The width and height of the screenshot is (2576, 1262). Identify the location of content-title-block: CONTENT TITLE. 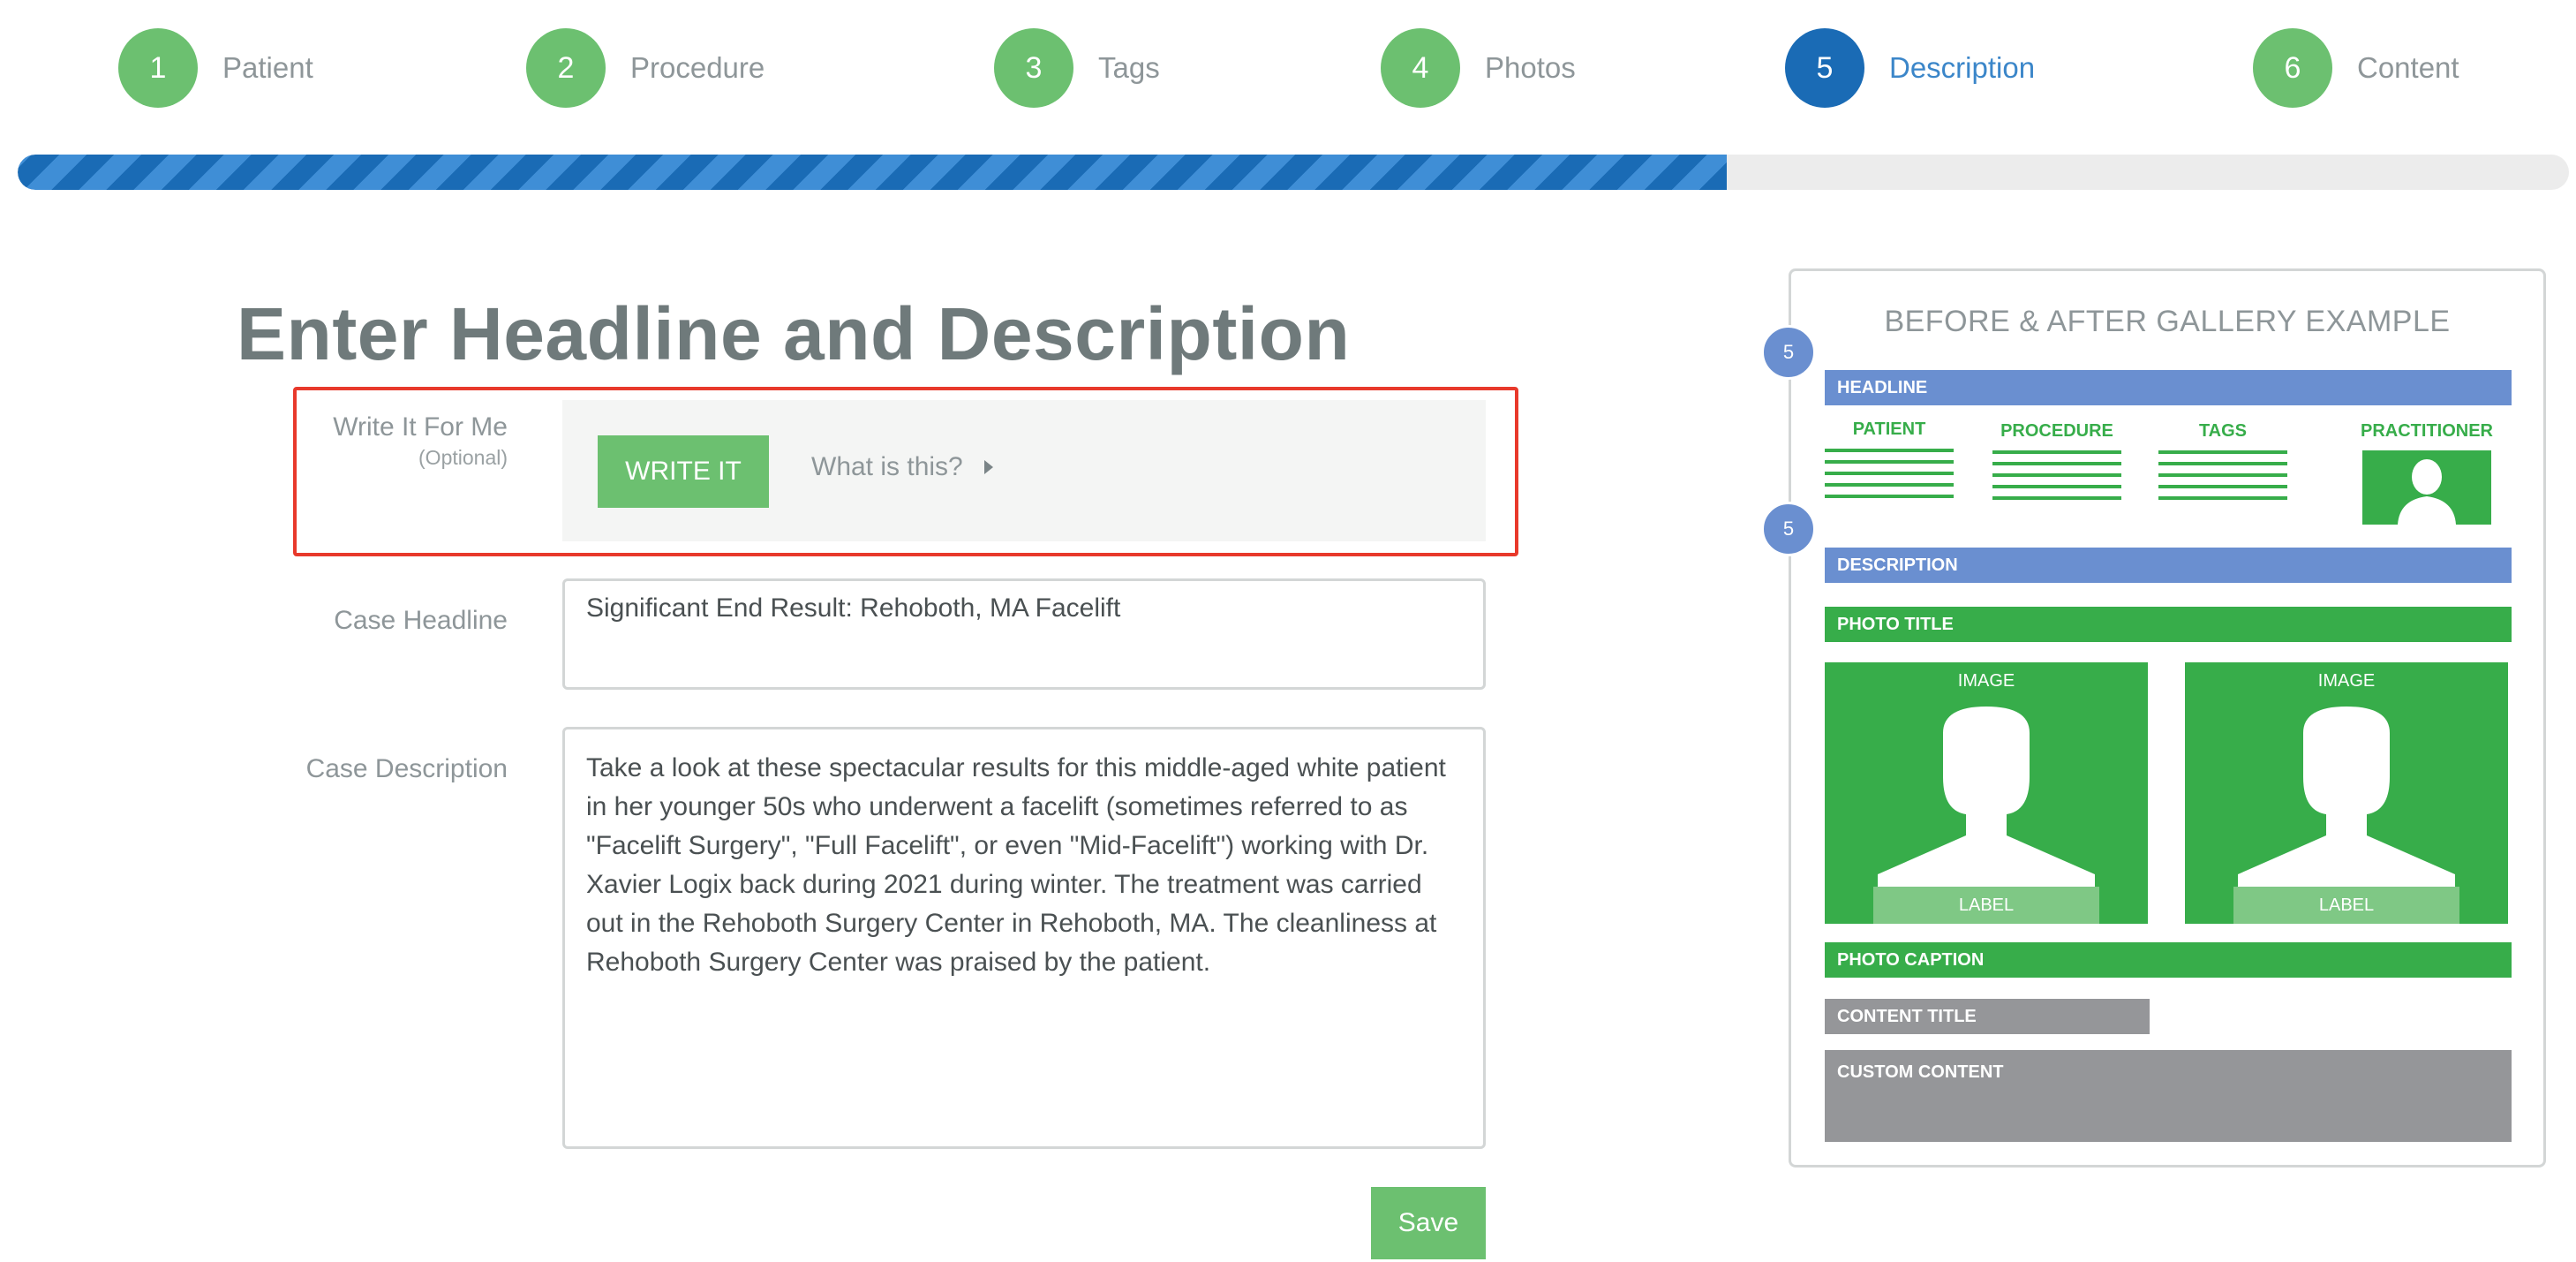
(1988, 1016).